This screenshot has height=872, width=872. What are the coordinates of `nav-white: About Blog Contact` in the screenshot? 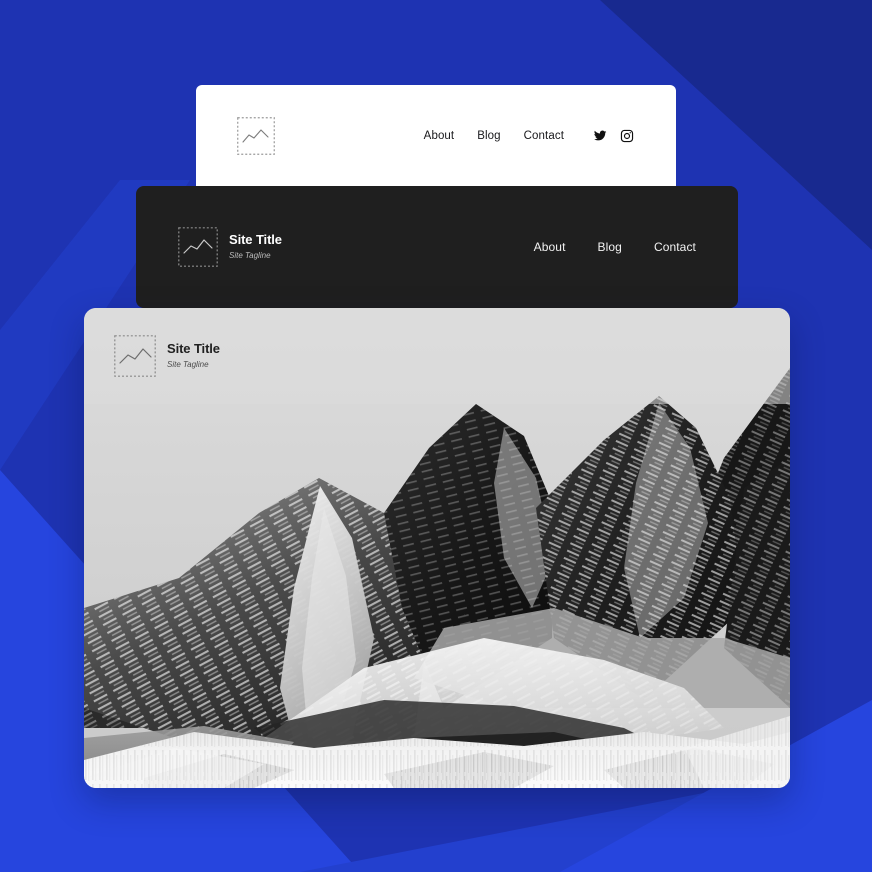 It's located at (494, 136).